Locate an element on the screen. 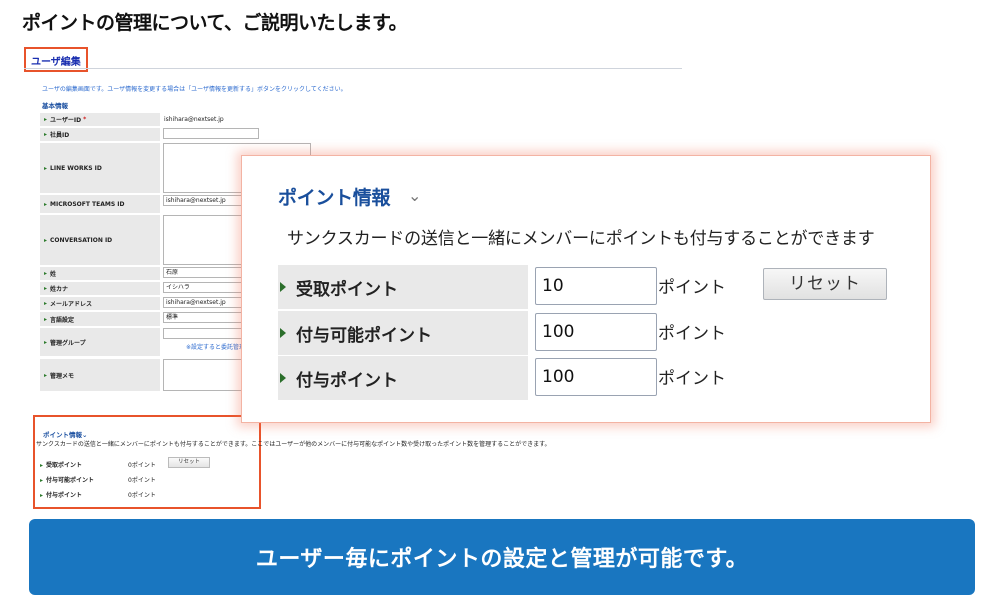 The height and width of the screenshot is (605, 1000). zoom-row-granted: 付与ポイント 100 ポイント is located at coordinates (604, 378).